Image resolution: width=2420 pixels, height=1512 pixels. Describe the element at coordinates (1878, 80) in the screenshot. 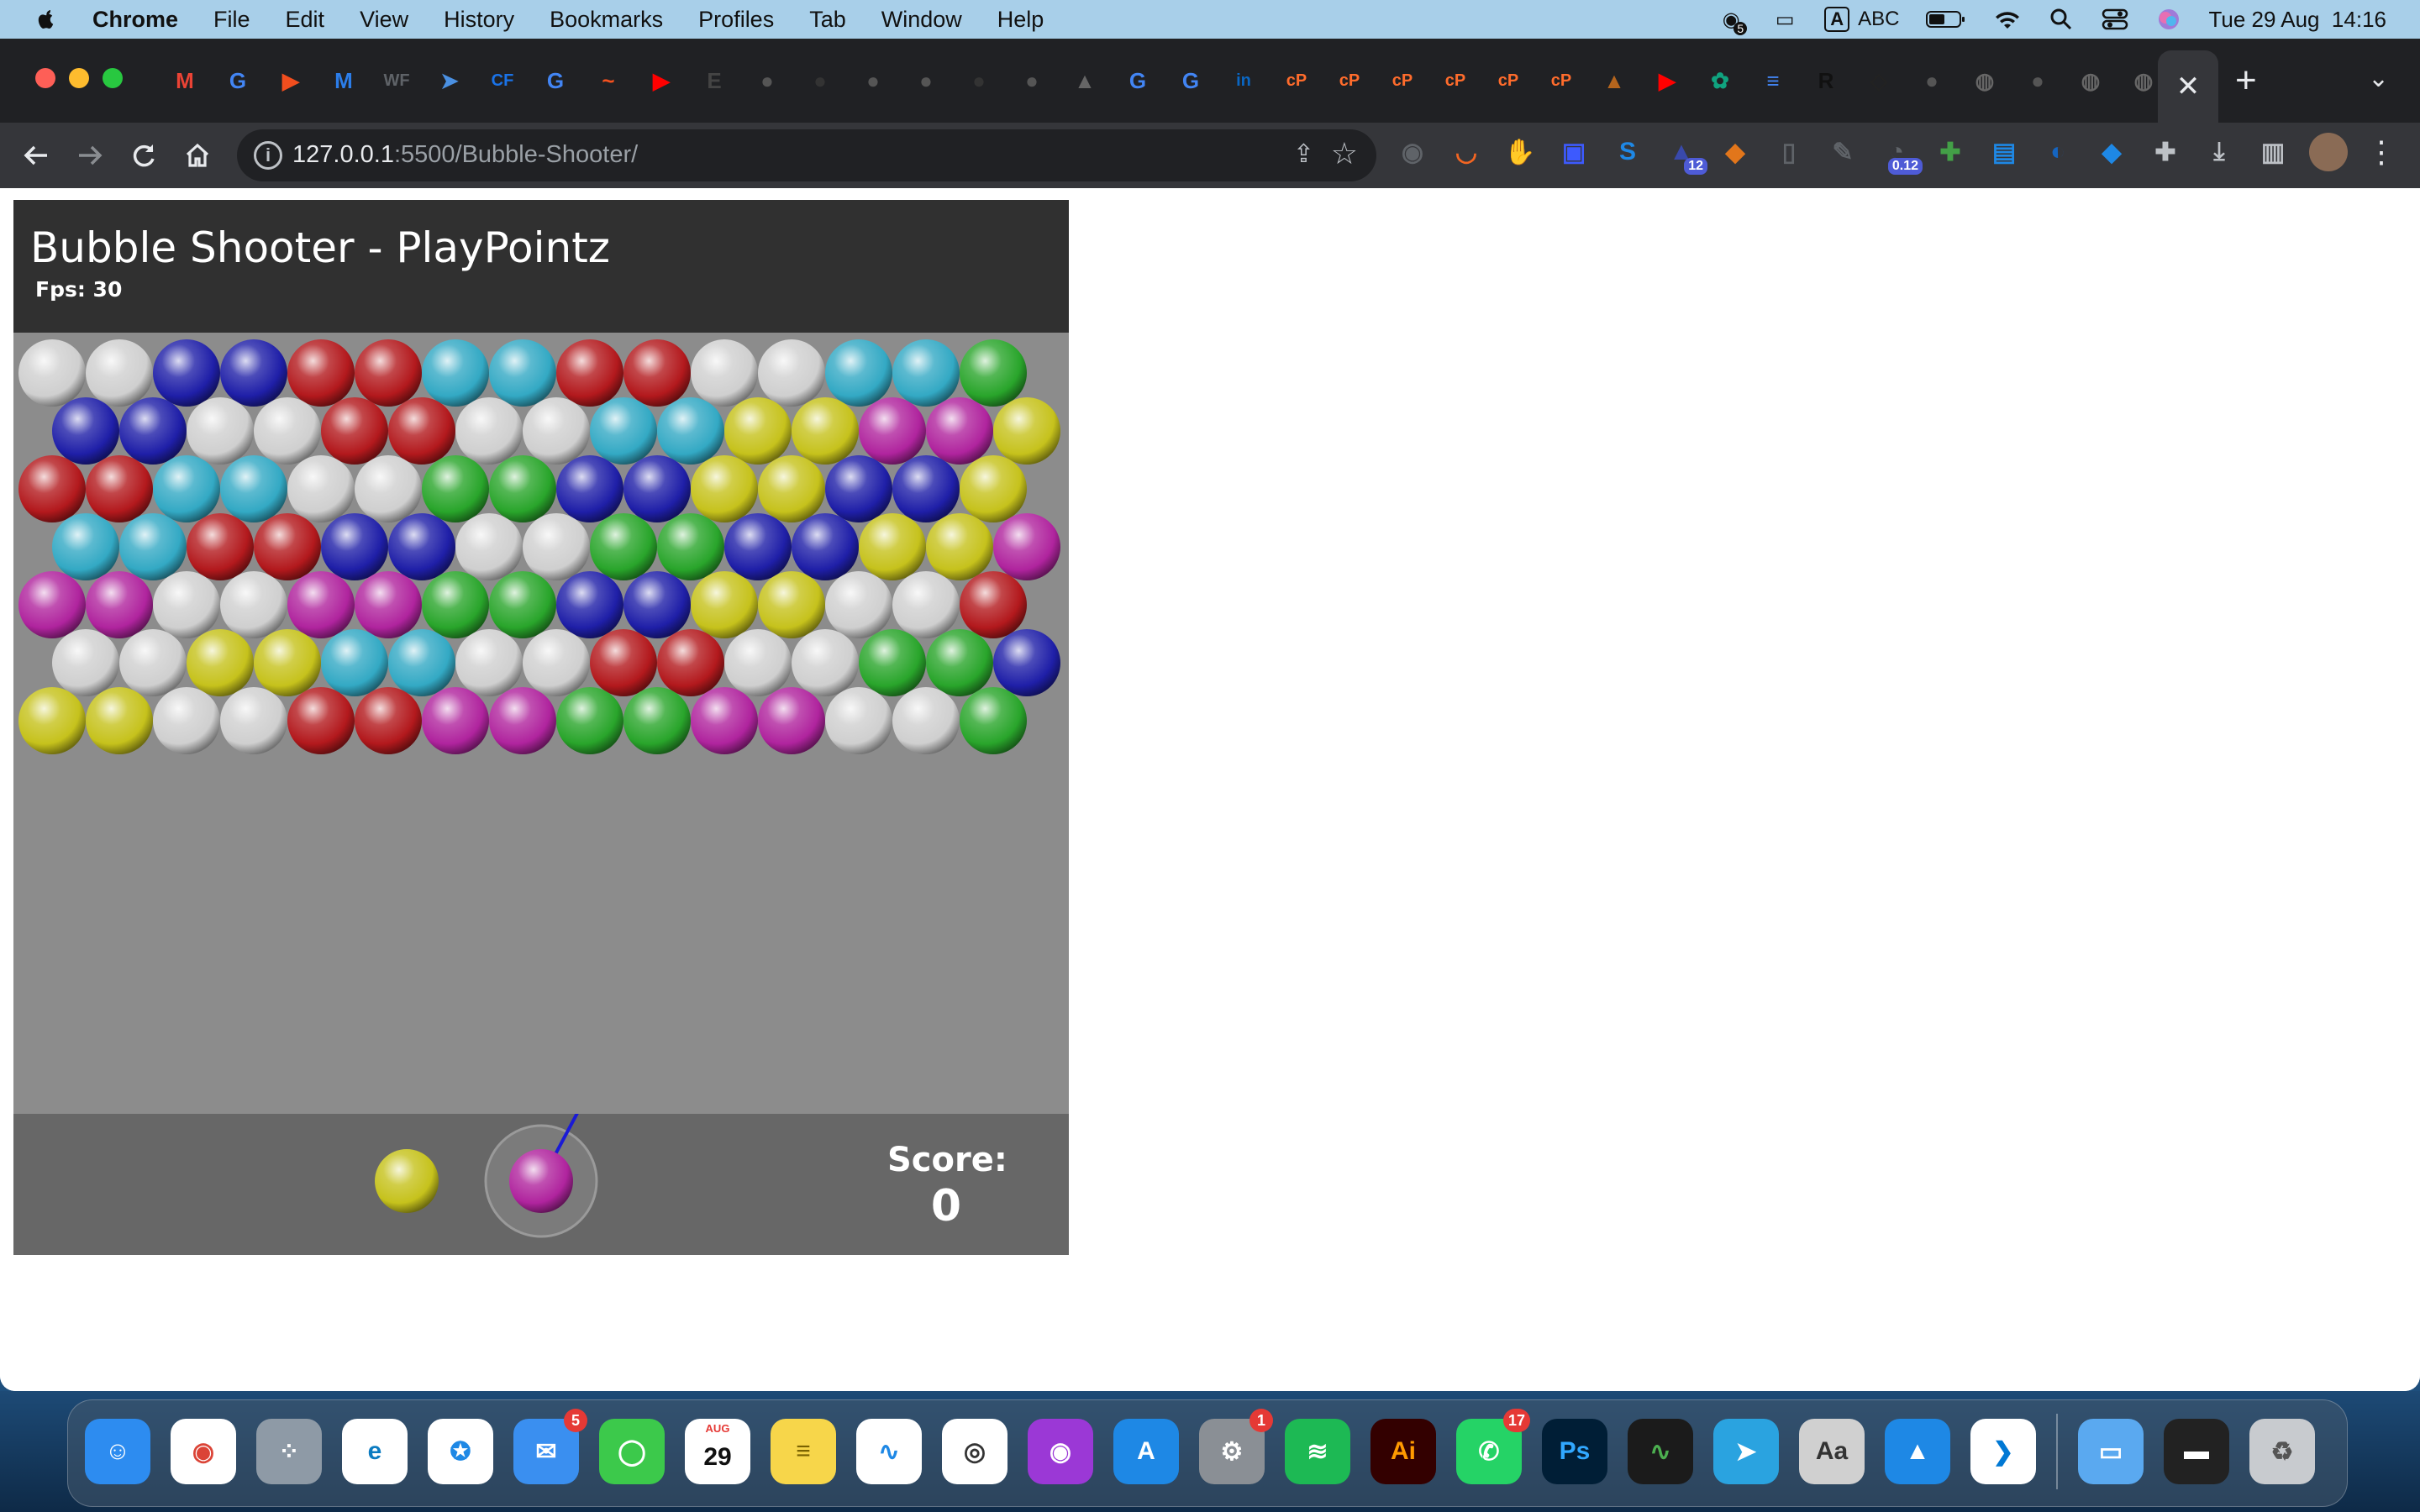

I see `codepen-icon: ◇` at that location.